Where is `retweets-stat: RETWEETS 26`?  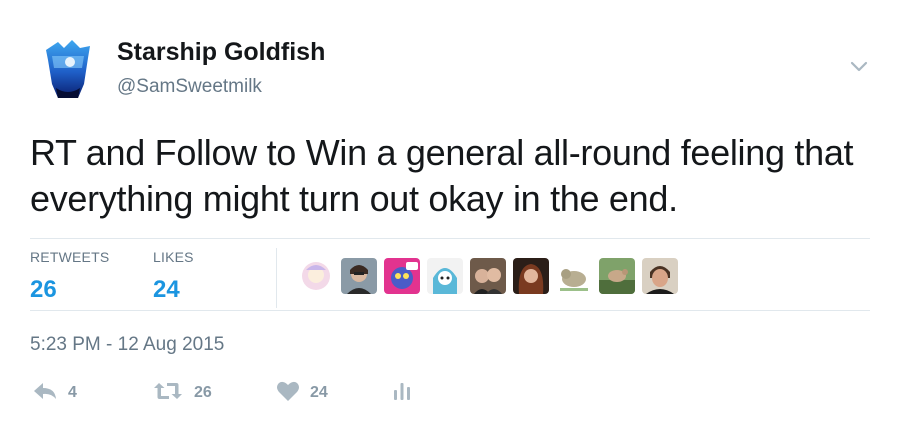
retweets-stat: RETWEETS 26 is located at coordinates (69, 276).